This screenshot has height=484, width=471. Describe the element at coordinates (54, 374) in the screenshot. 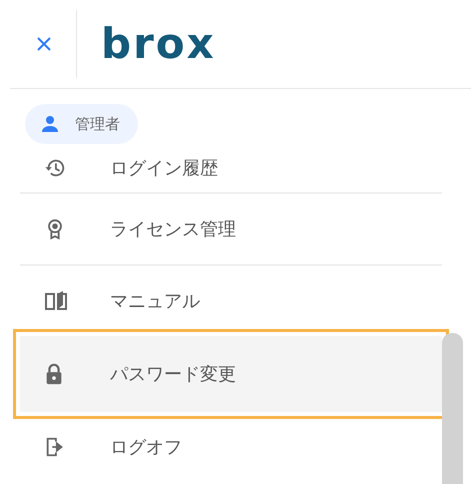

I see `lock-icon` at that location.